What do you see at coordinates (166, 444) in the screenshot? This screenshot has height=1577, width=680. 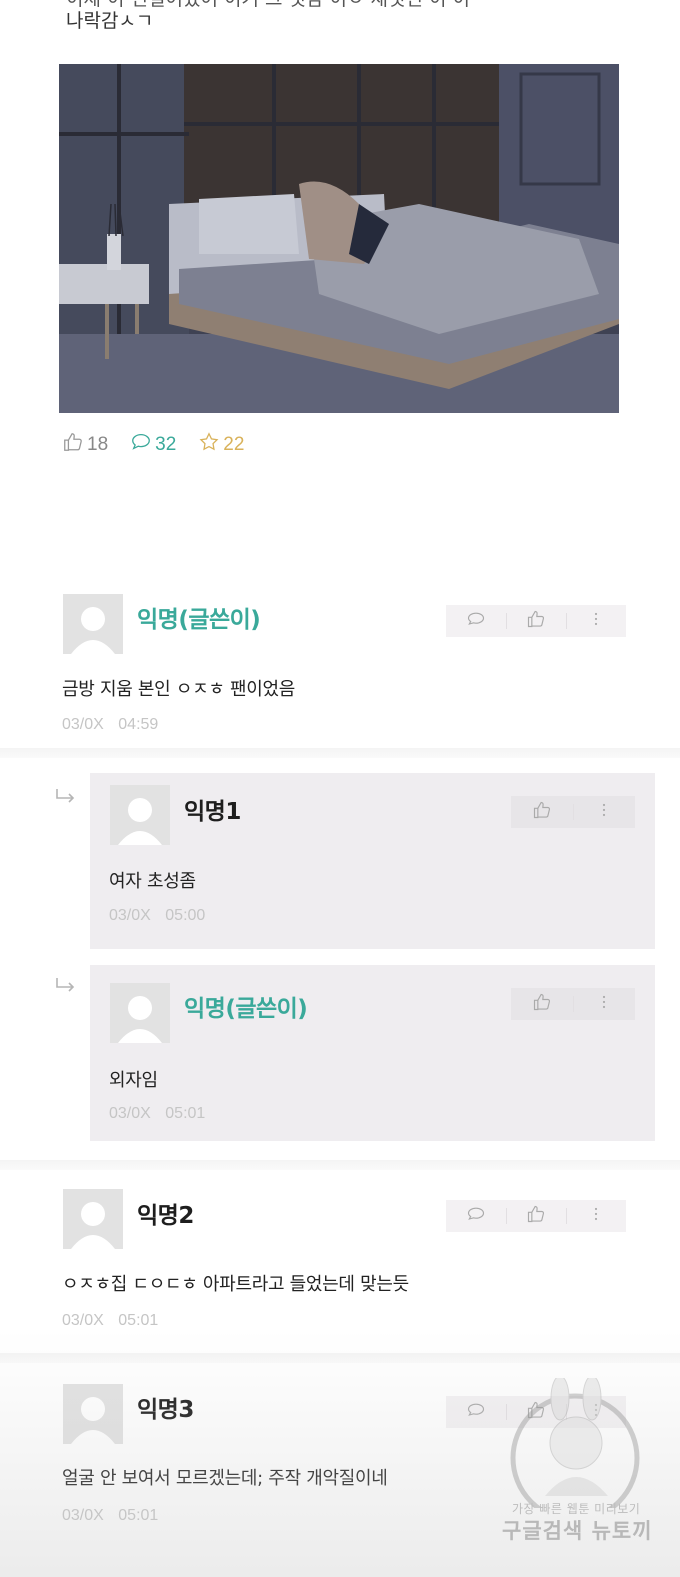 I see `comment-count: 32` at bounding box center [166, 444].